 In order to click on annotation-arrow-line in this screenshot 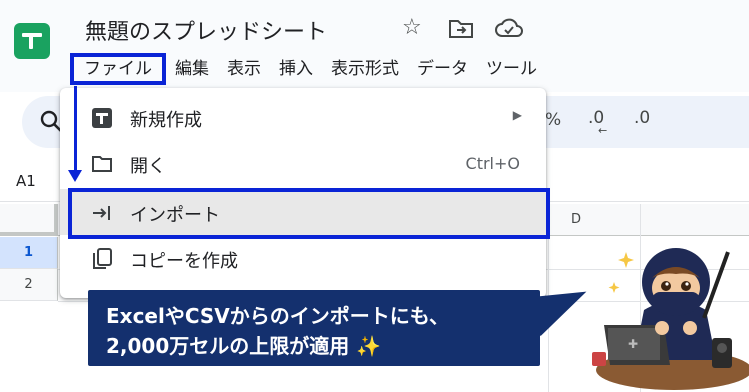, I will do `click(75, 129)`.